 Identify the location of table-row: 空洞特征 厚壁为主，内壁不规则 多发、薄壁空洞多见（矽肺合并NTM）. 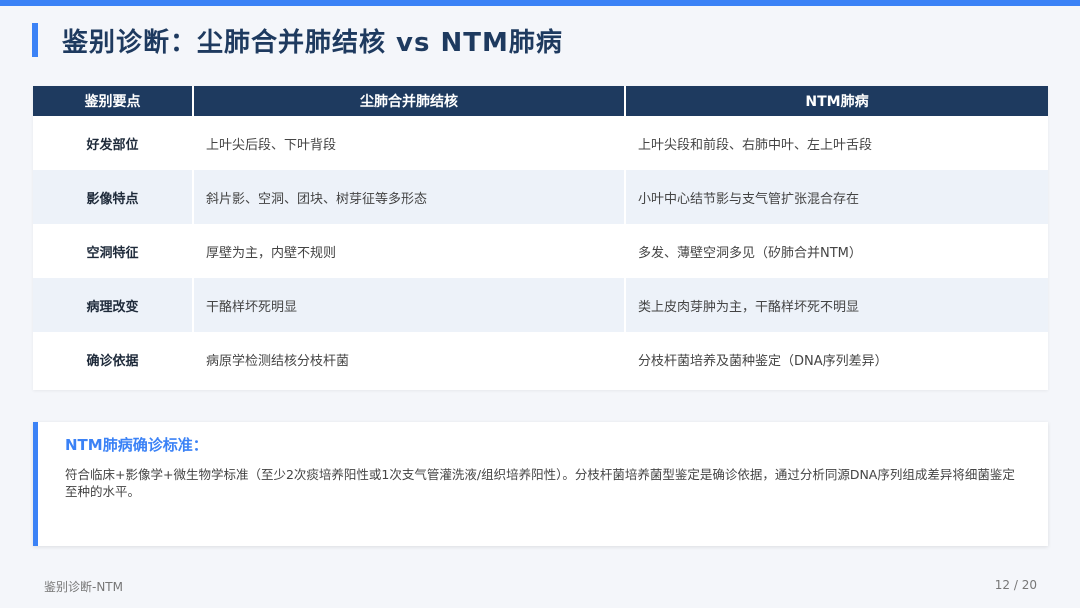
(540, 251).